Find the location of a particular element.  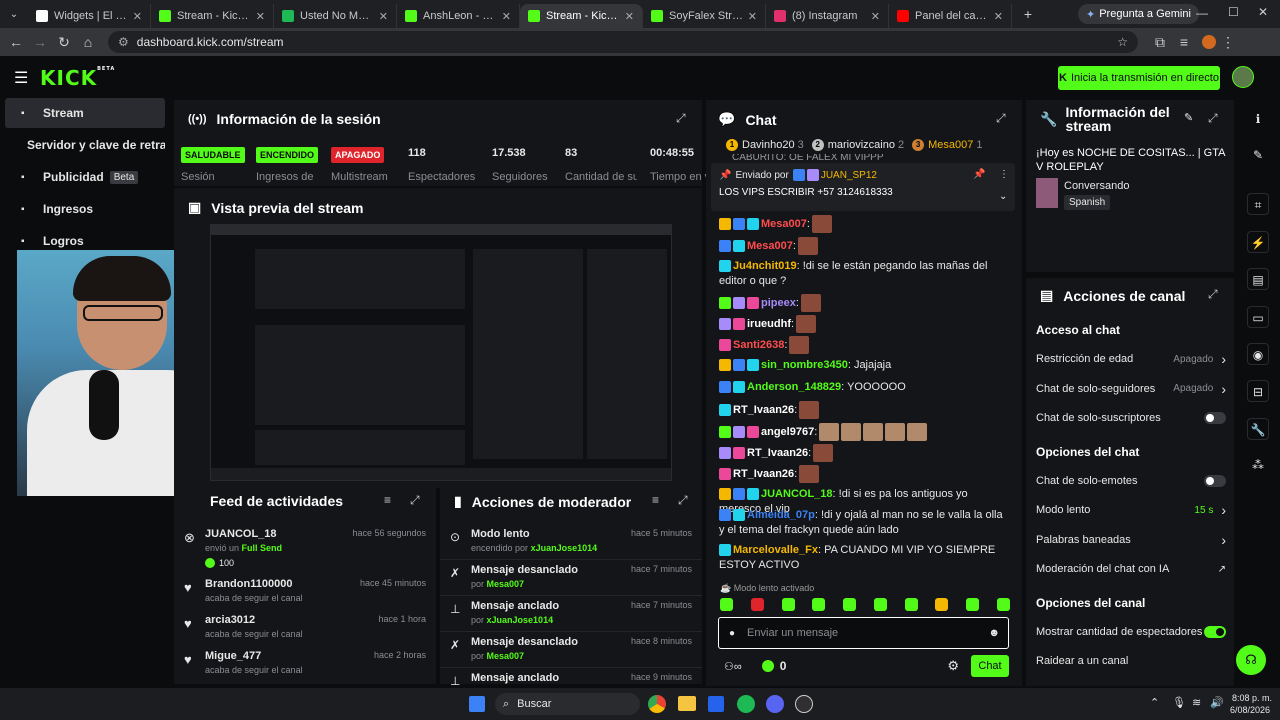

bolt-icon: ⚡ is located at coordinates (1258, 242).